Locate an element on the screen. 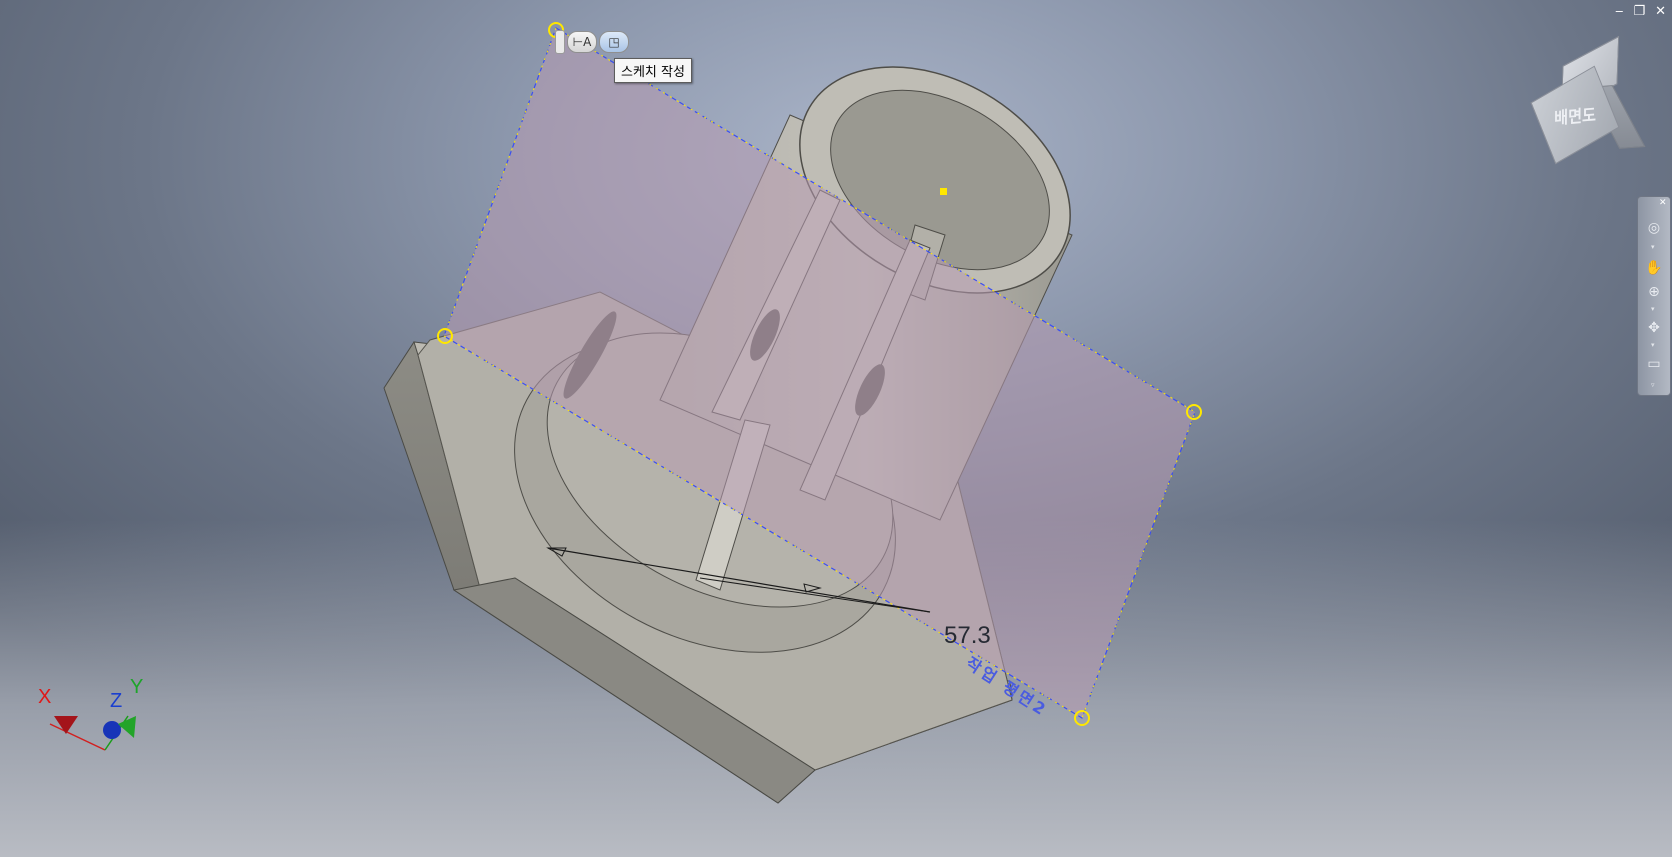 The width and height of the screenshot is (1672, 857). coordinate-triad: X Y Z is located at coordinates (95, 725).